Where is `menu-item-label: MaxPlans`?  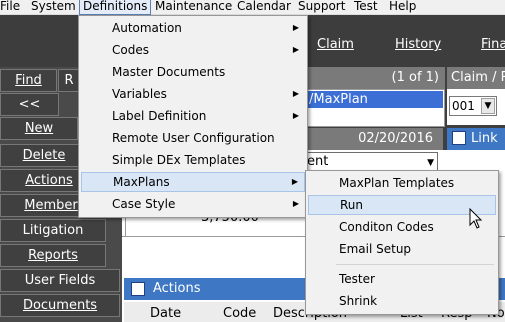
menu-item-label: MaxPlans is located at coordinates (141, 182).